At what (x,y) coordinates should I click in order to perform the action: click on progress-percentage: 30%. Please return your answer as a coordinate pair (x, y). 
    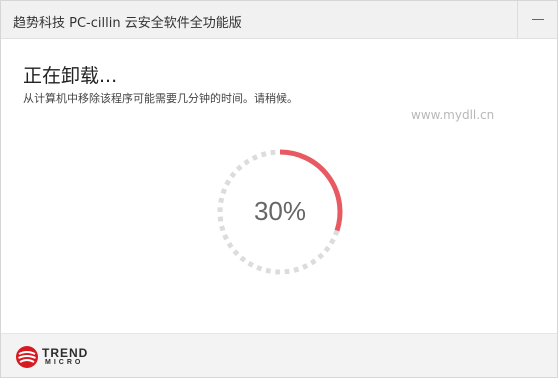
    Looking at the image, I should click on (280, 211).